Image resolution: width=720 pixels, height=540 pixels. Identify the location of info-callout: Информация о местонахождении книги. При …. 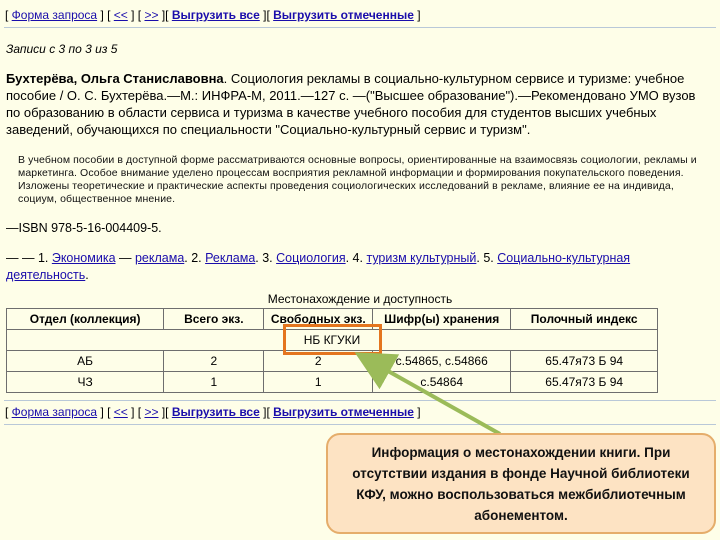
(521, 483).